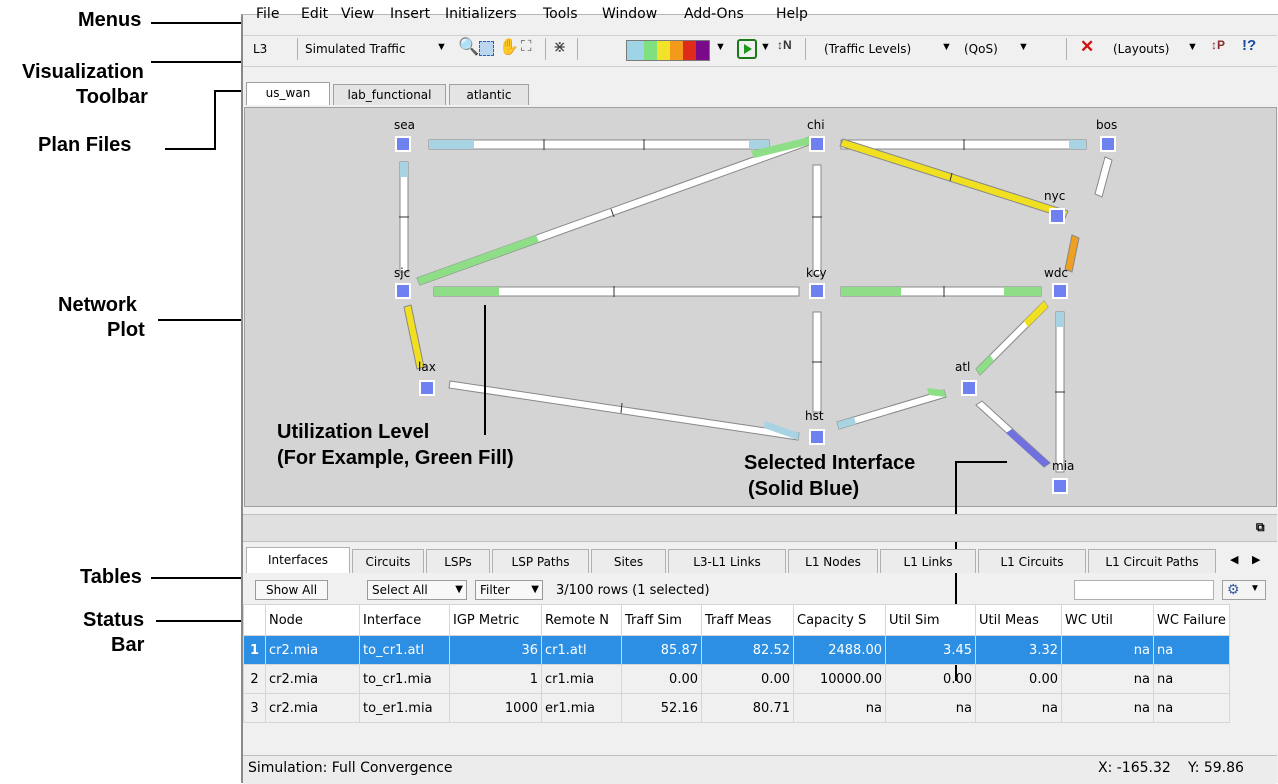 This screenshot has width=1278, height=784. Describe the element at coordinates (581, 620) in the screenshot. I see `column-header-remote-node: Remote N` at that location.